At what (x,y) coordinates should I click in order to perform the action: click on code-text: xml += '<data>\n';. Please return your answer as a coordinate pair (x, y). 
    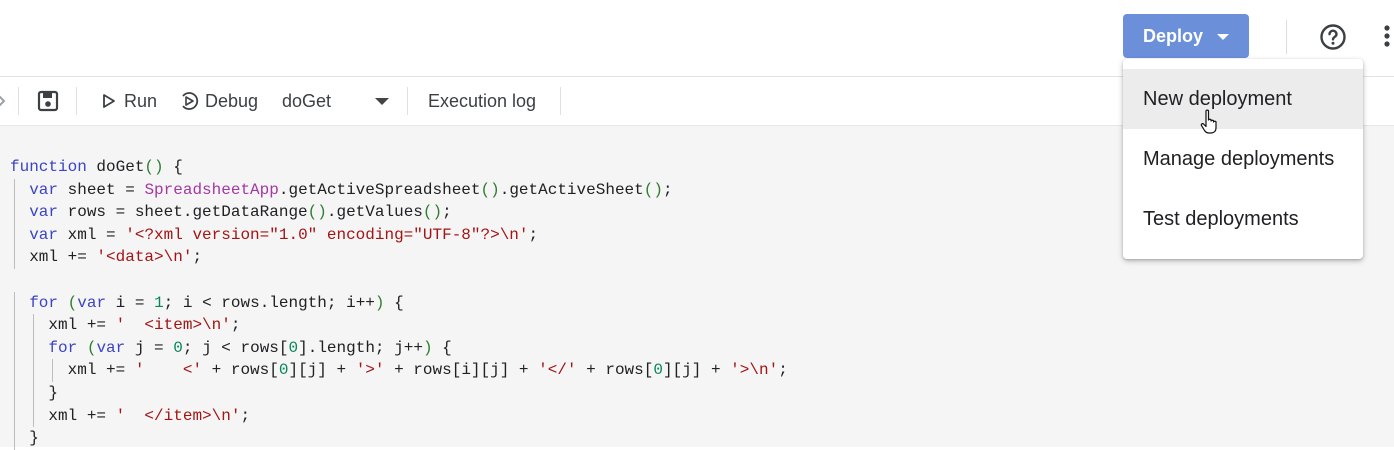
    Looking at the image, I should click on (106, 257).